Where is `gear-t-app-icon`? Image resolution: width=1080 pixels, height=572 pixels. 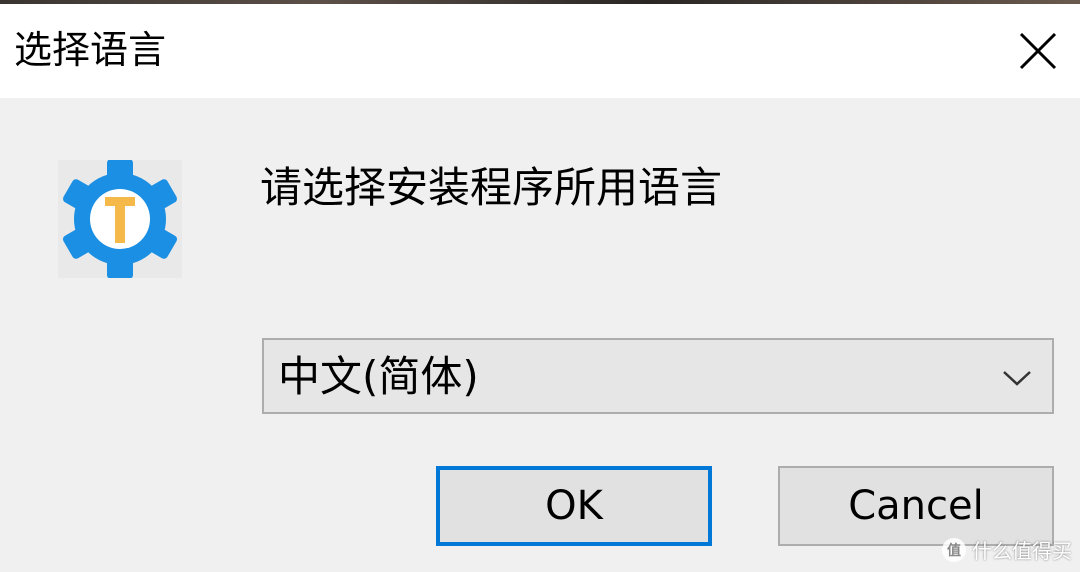 gear-t-app-icon is located at coordinates (120, 219).